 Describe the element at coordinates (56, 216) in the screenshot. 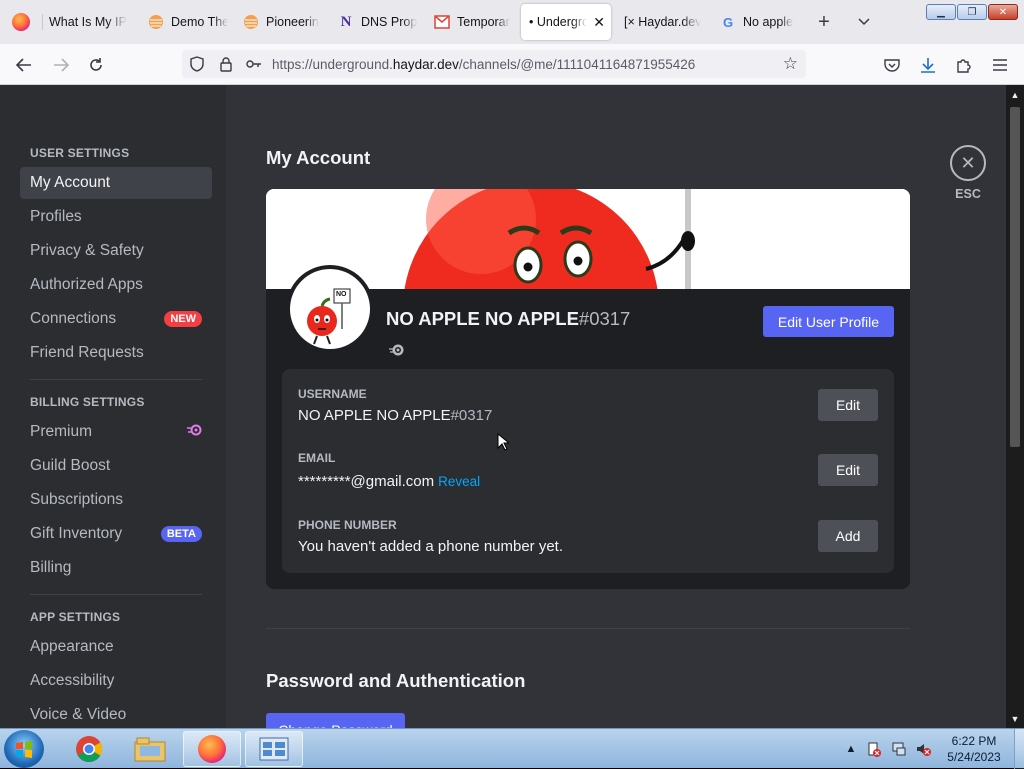

I see `sidebar-item-label: Profiles` at that location.